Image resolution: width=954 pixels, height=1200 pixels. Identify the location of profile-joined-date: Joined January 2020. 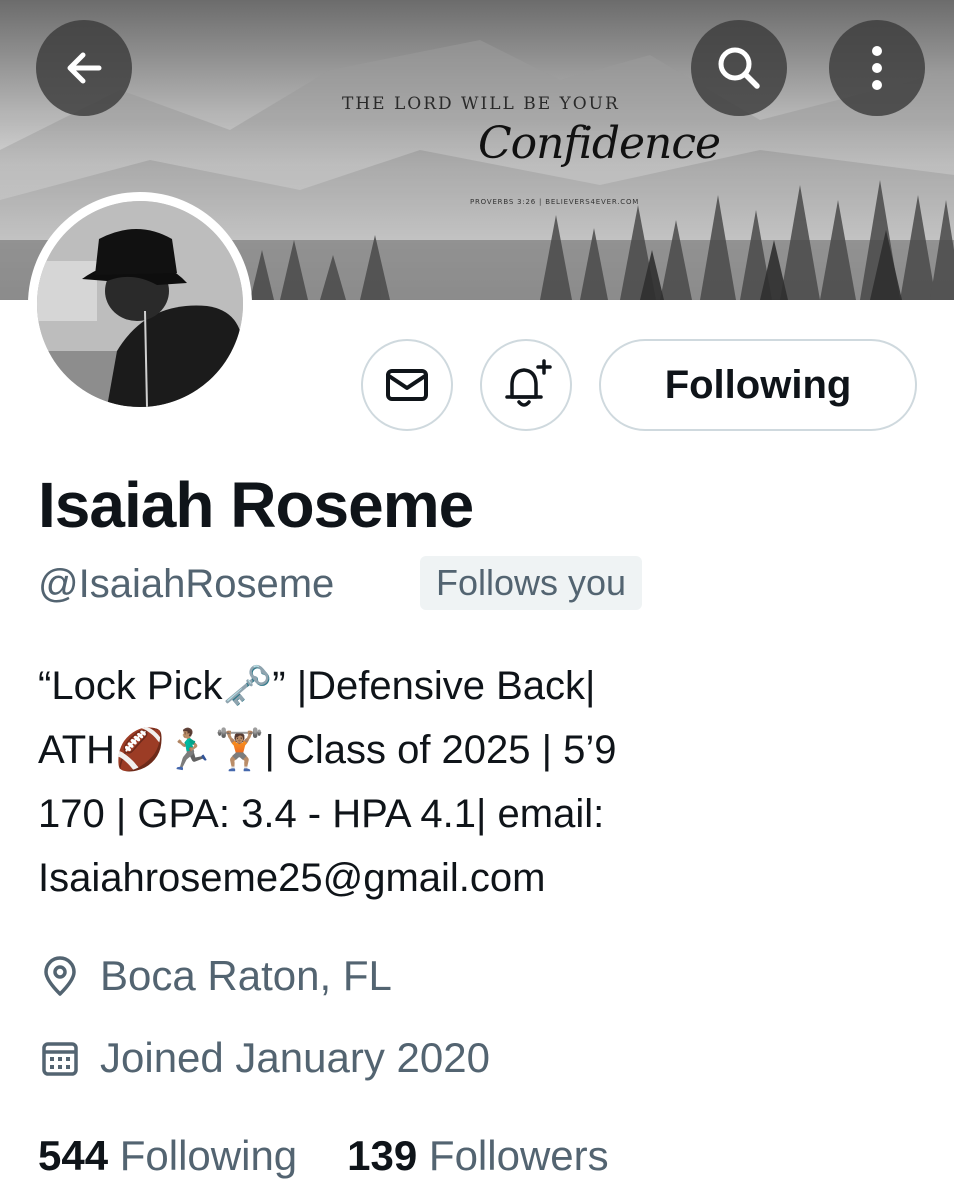
(264, 1058).